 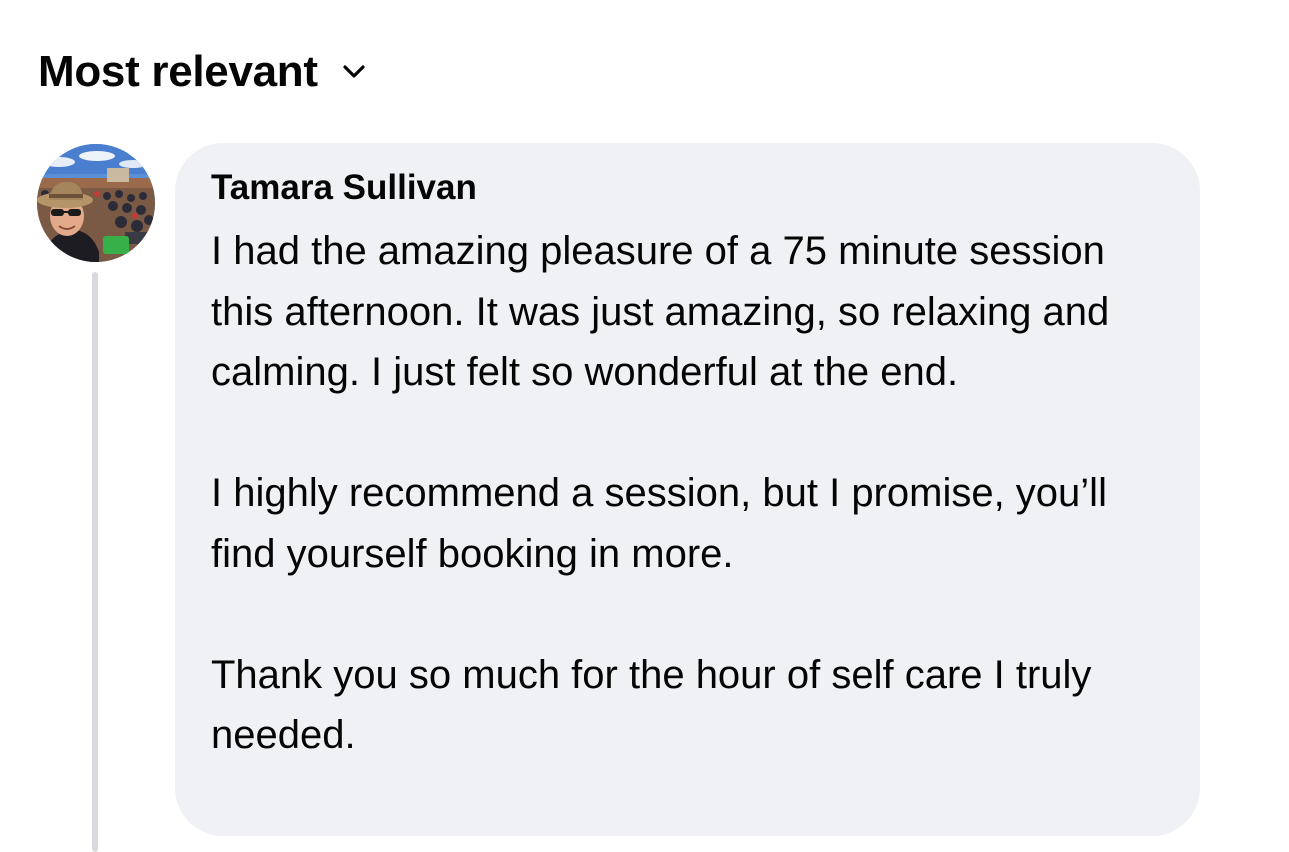 I want to click on avatar, so click(x=96, y=203).